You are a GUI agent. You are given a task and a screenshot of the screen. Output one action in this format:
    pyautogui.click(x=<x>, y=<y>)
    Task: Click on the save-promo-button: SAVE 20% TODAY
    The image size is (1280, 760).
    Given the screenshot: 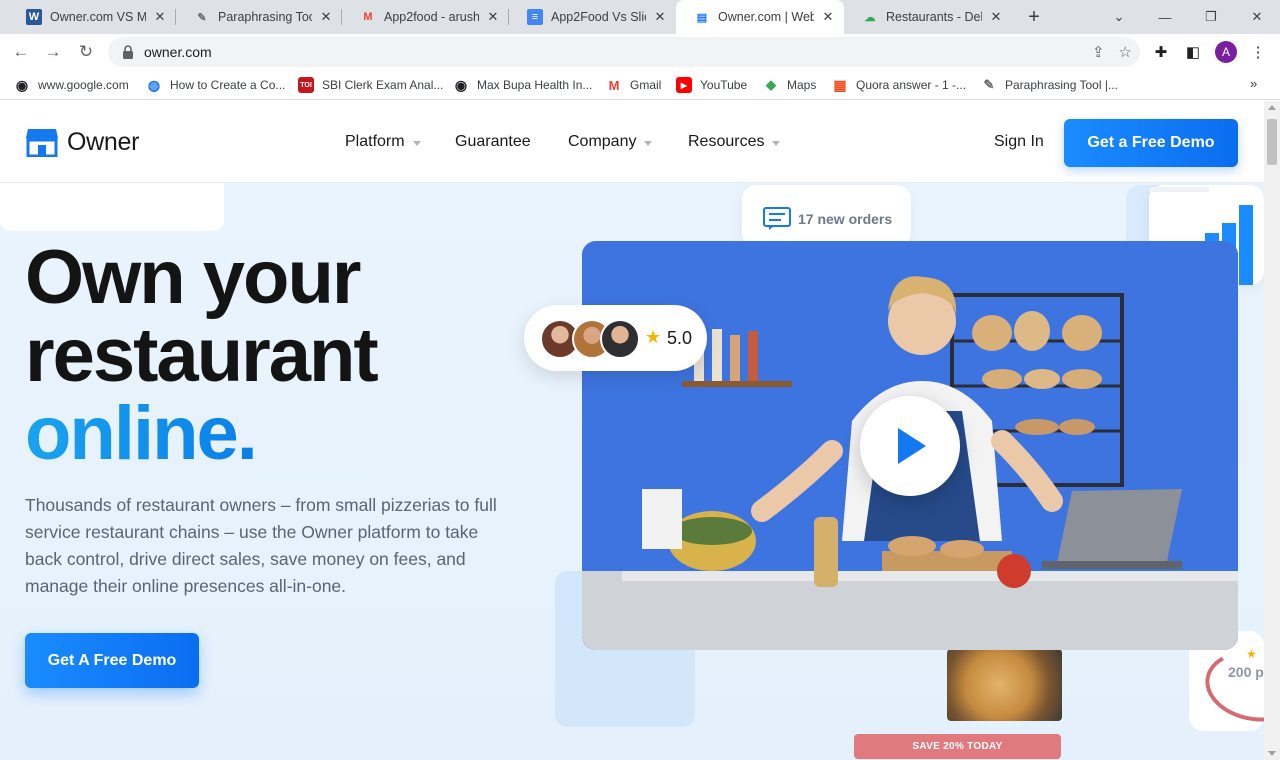 What is the action you would take?
    pyautogui.click(x=957, y=746)
    